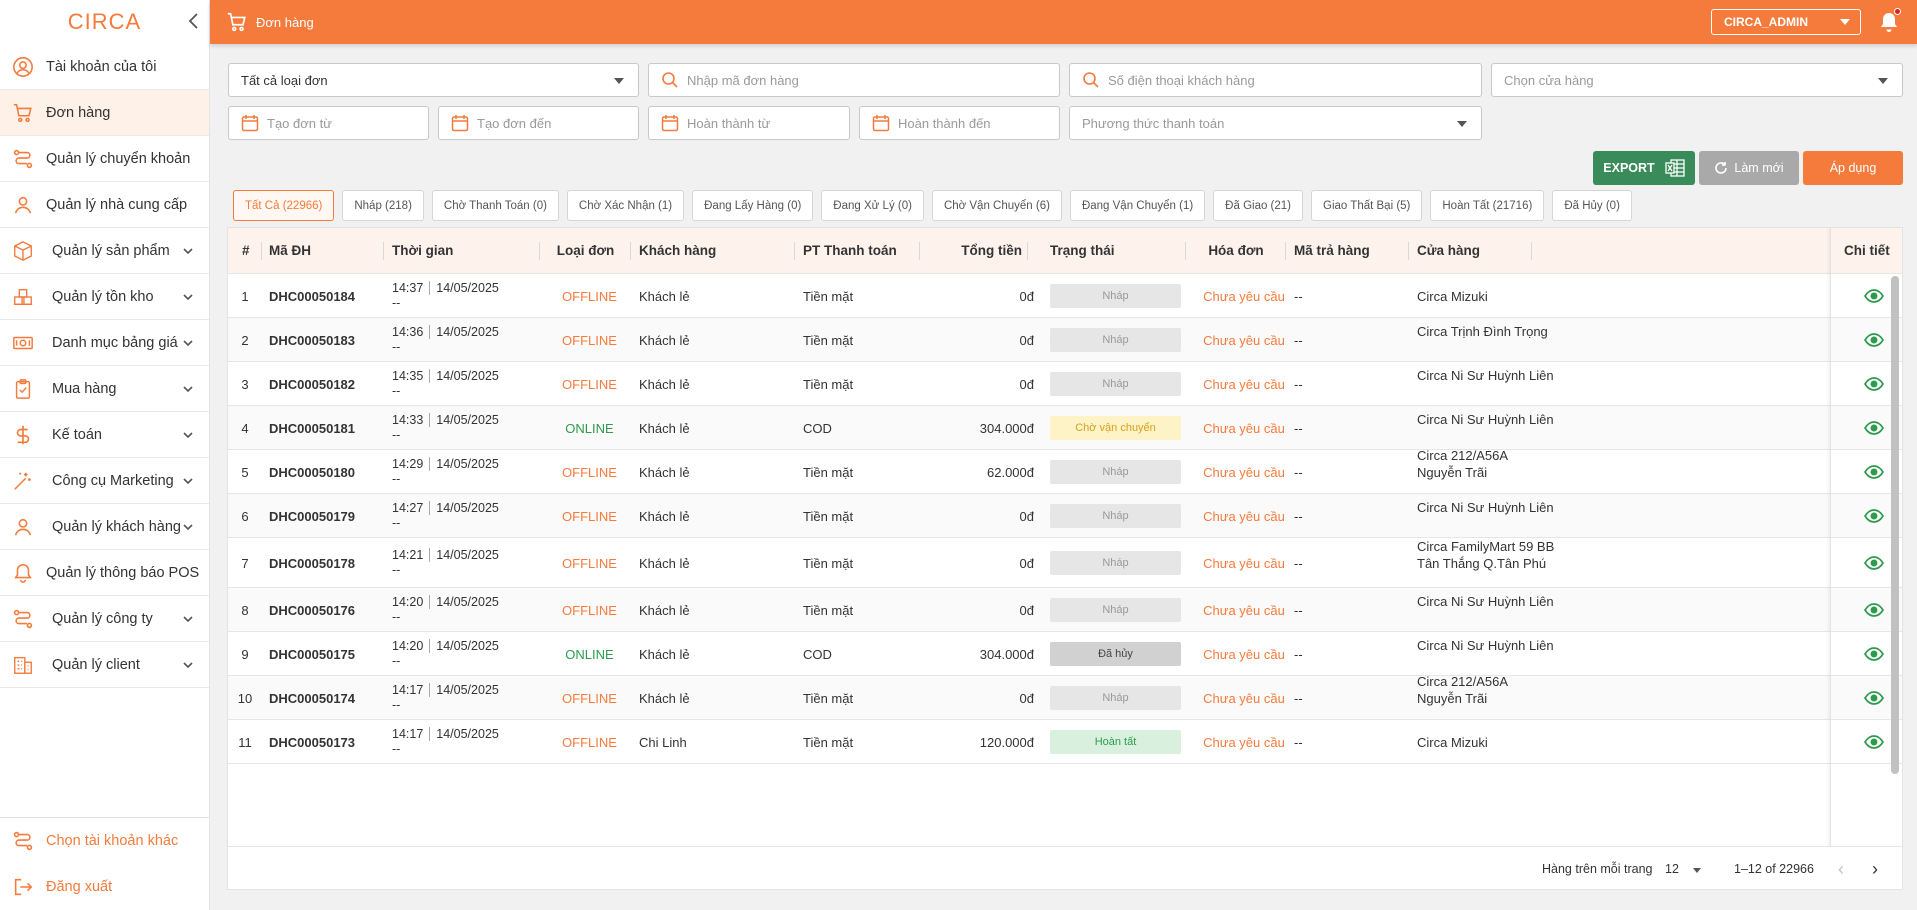 The height and width of the screenshot is (910, 1917). I want to click on sidebar-item-user-circle: Tài khoản của tôi, so click(104, 67).